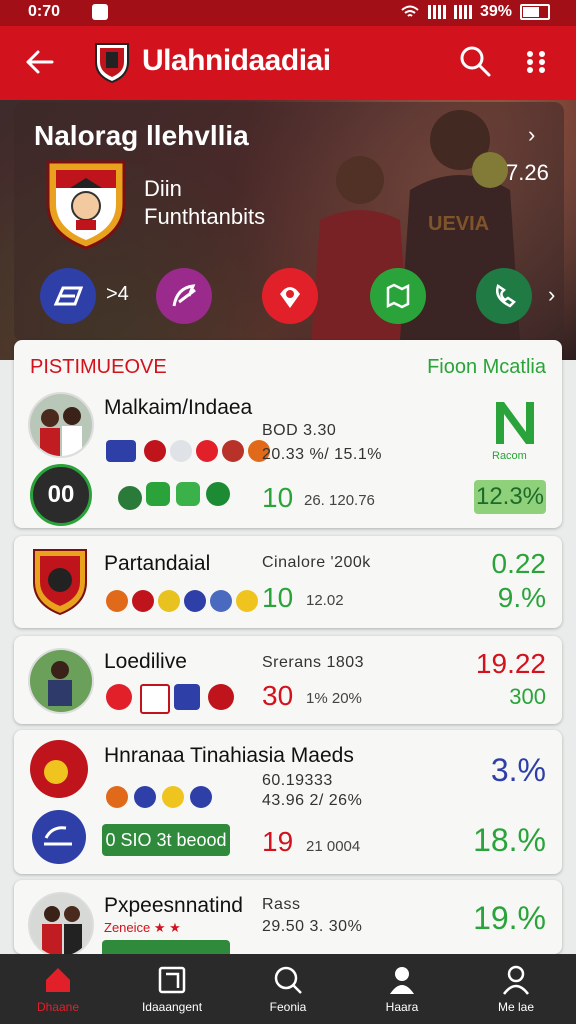 The height and width of the screenshot is (1024, 576). I want to click on person-icon, so click(402, 980).